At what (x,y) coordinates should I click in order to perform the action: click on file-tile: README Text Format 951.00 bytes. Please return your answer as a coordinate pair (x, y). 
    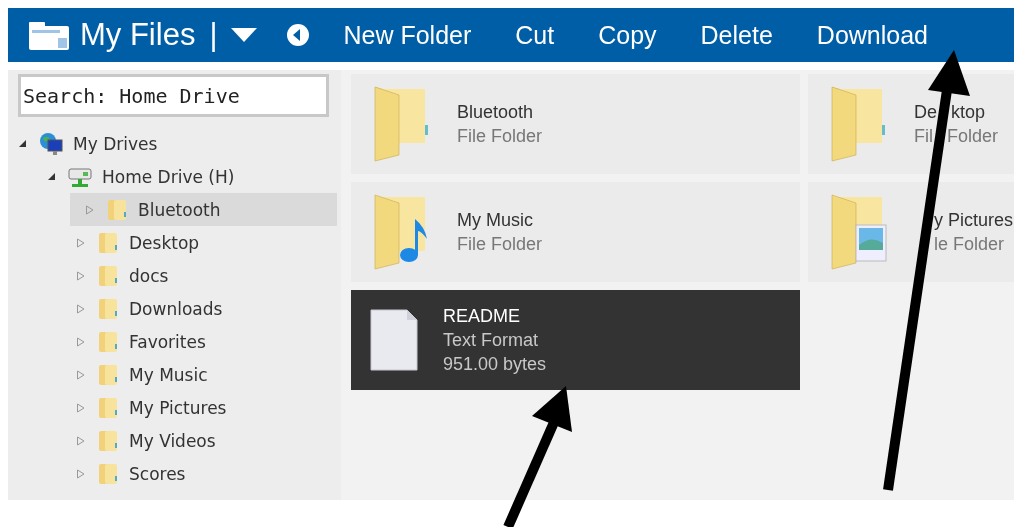
    Looking at the image, I should click on (575, 340).